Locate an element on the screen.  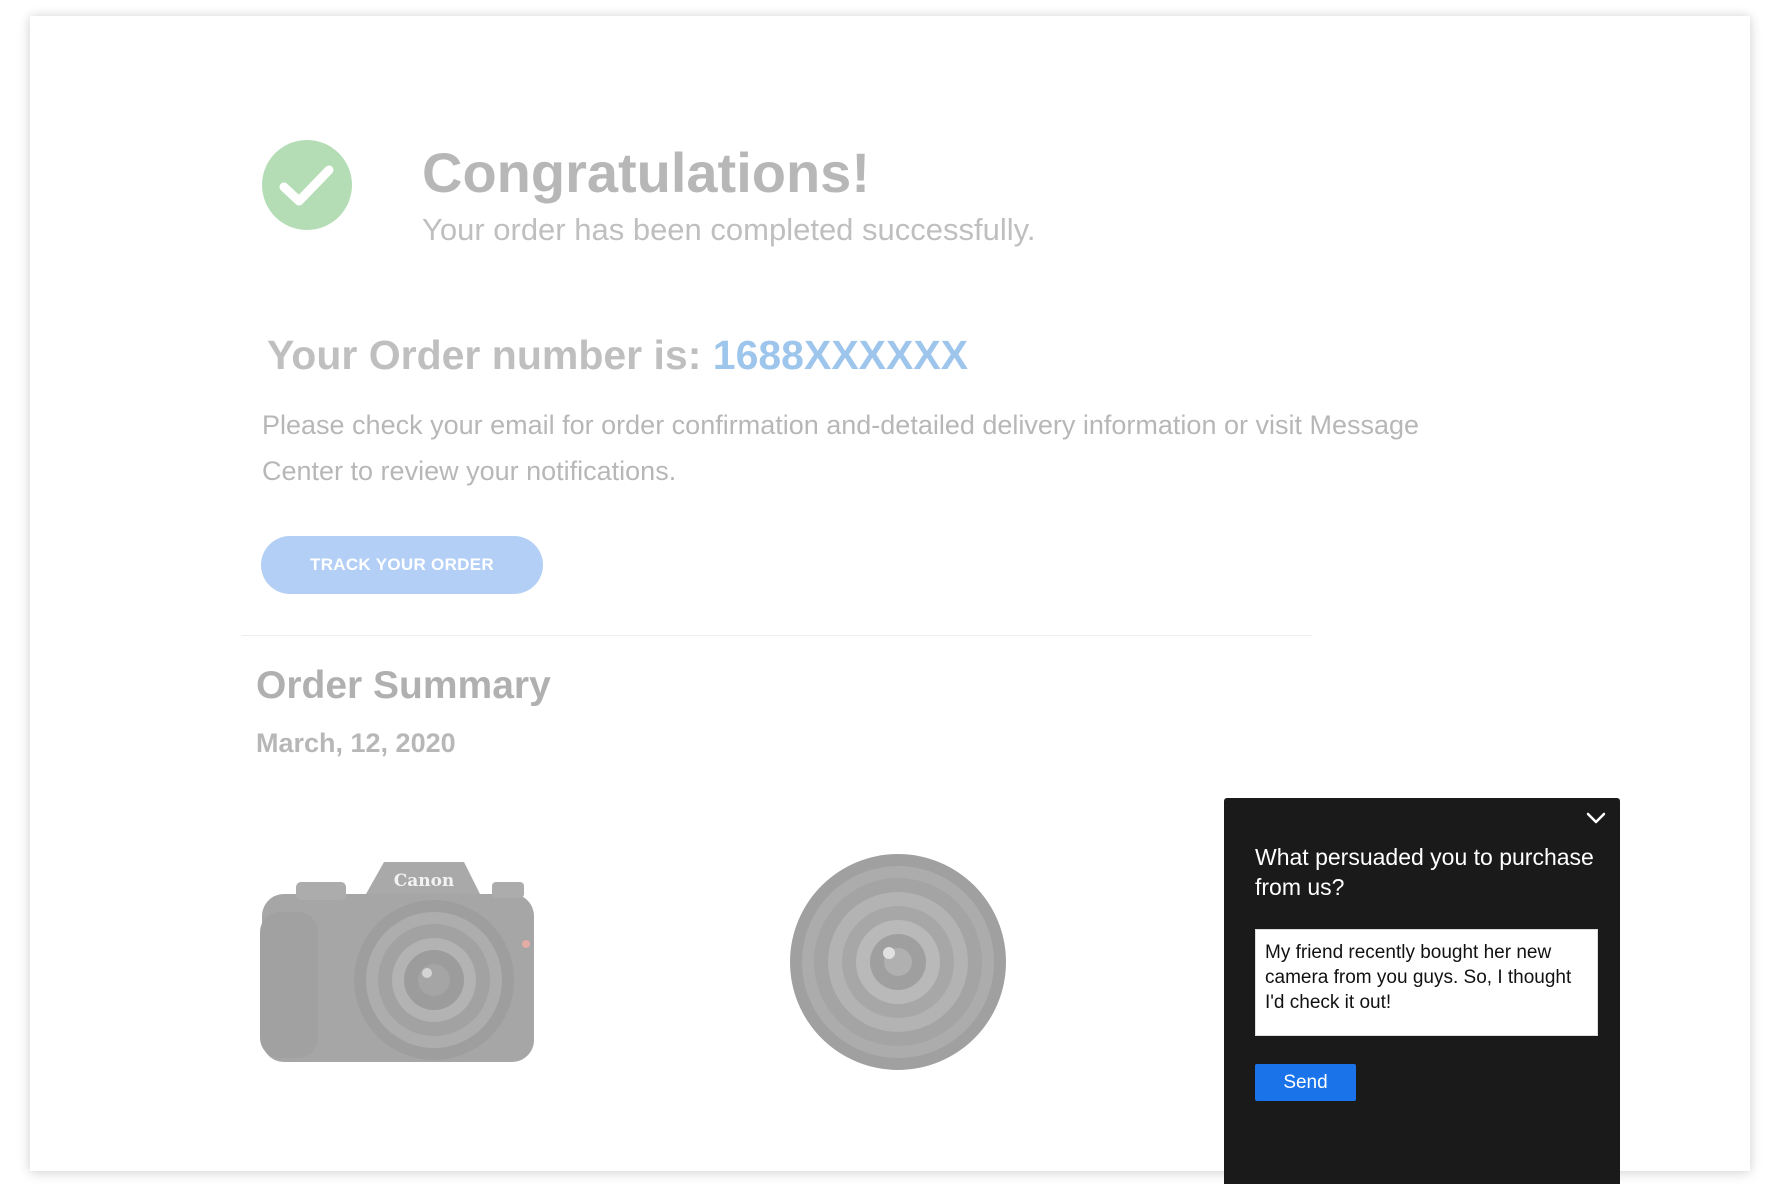
order-number-label: Your Order number is: is located at coordinates (490, 355).